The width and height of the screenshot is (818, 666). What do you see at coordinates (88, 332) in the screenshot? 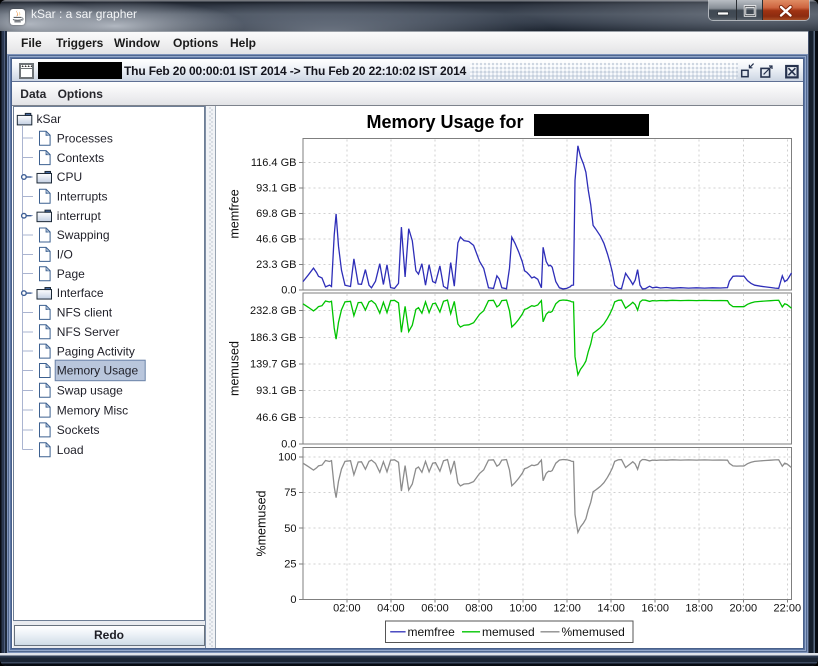
I see `svg-text: NFS Server` at bounding box center [88, 332].